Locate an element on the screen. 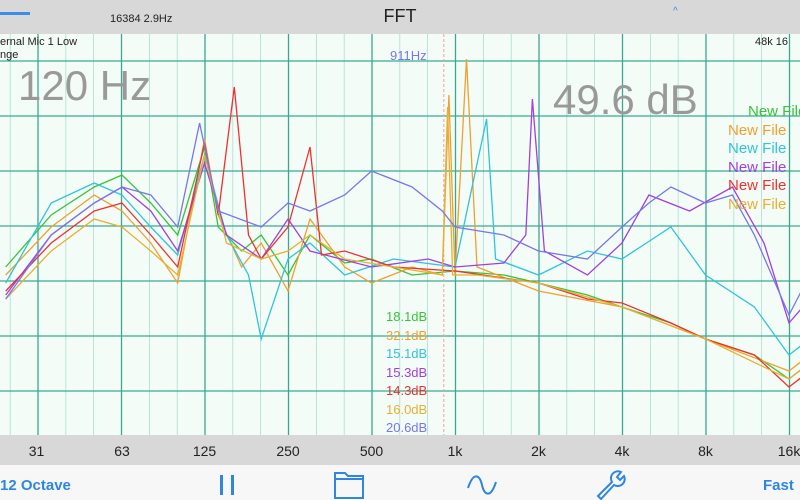 This screenshot has height=500, width=800. speed-button: Fast is located at coordinates (778, 485).